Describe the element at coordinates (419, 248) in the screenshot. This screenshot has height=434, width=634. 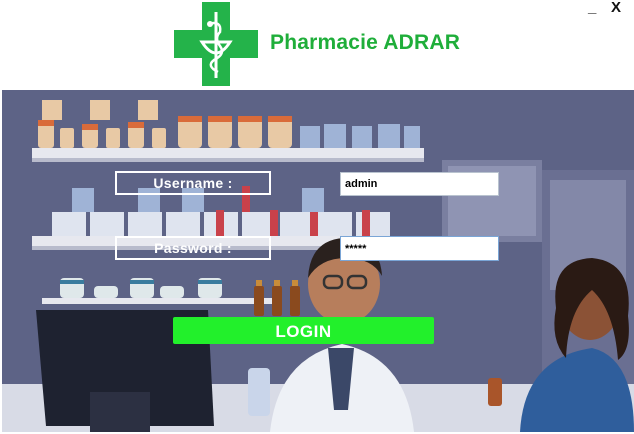
I see `password-input` at that location.